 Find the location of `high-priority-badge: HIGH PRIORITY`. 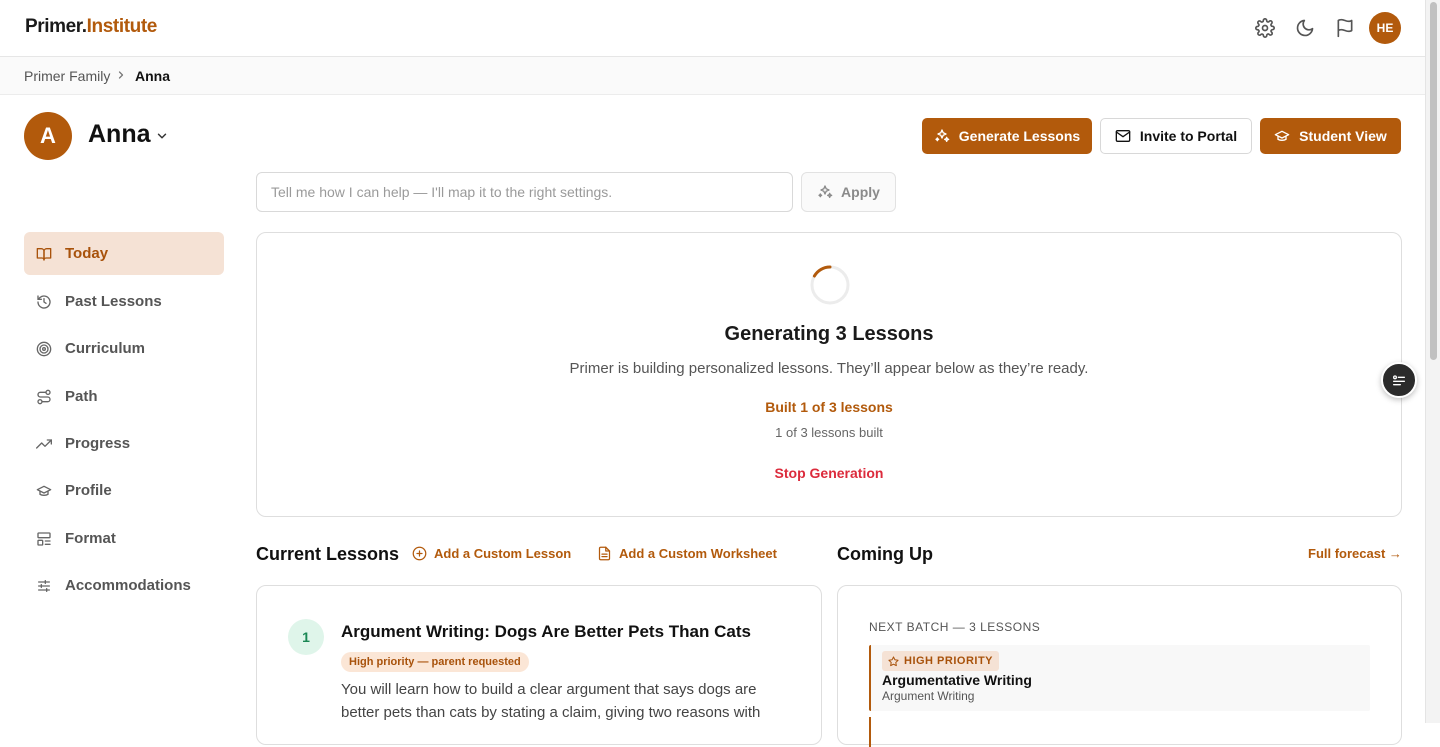

high-priority-badge: HIGH PRIORITY is located at coordinates (941, 661).